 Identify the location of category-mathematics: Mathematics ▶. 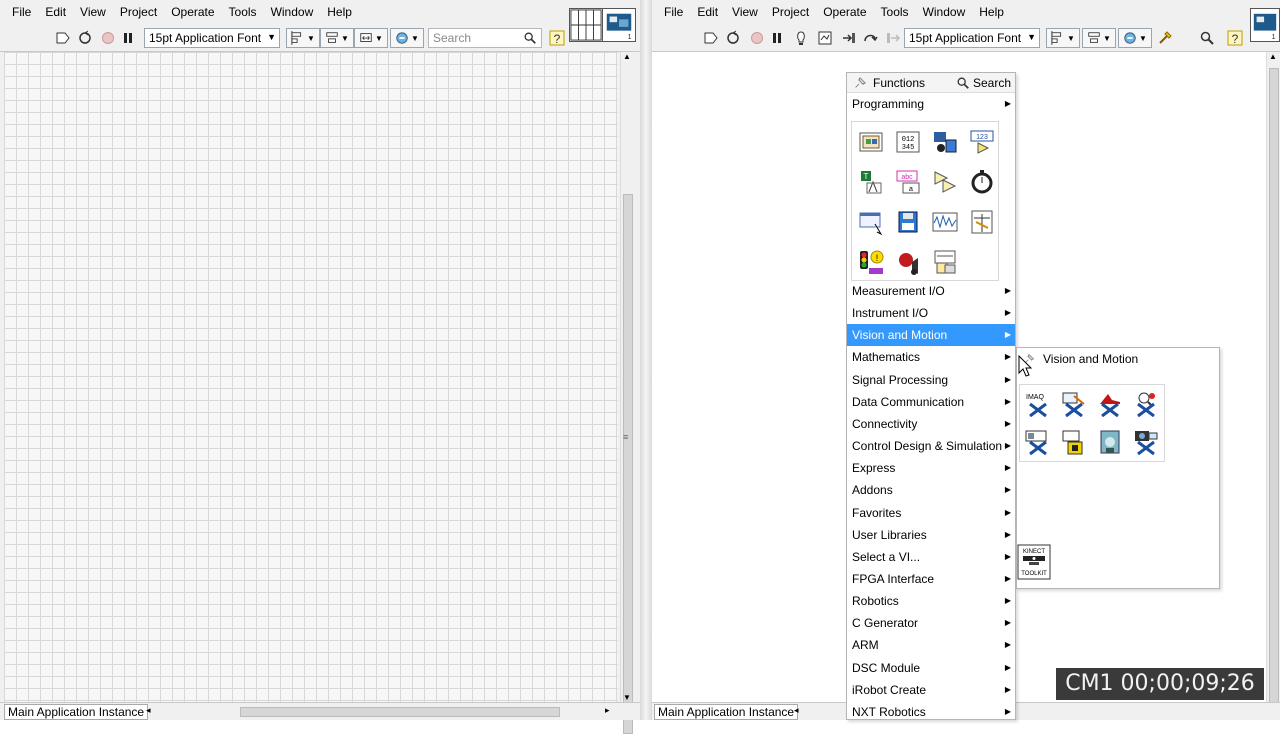
(931, 357).